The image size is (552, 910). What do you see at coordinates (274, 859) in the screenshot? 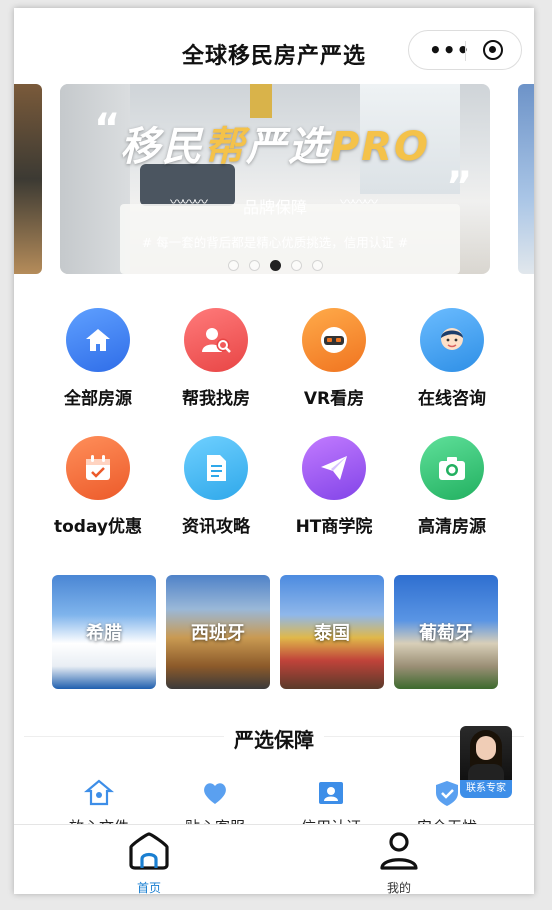
I see `bottom-tab-bar: 首页 我的` at bounding box center [274, 859].